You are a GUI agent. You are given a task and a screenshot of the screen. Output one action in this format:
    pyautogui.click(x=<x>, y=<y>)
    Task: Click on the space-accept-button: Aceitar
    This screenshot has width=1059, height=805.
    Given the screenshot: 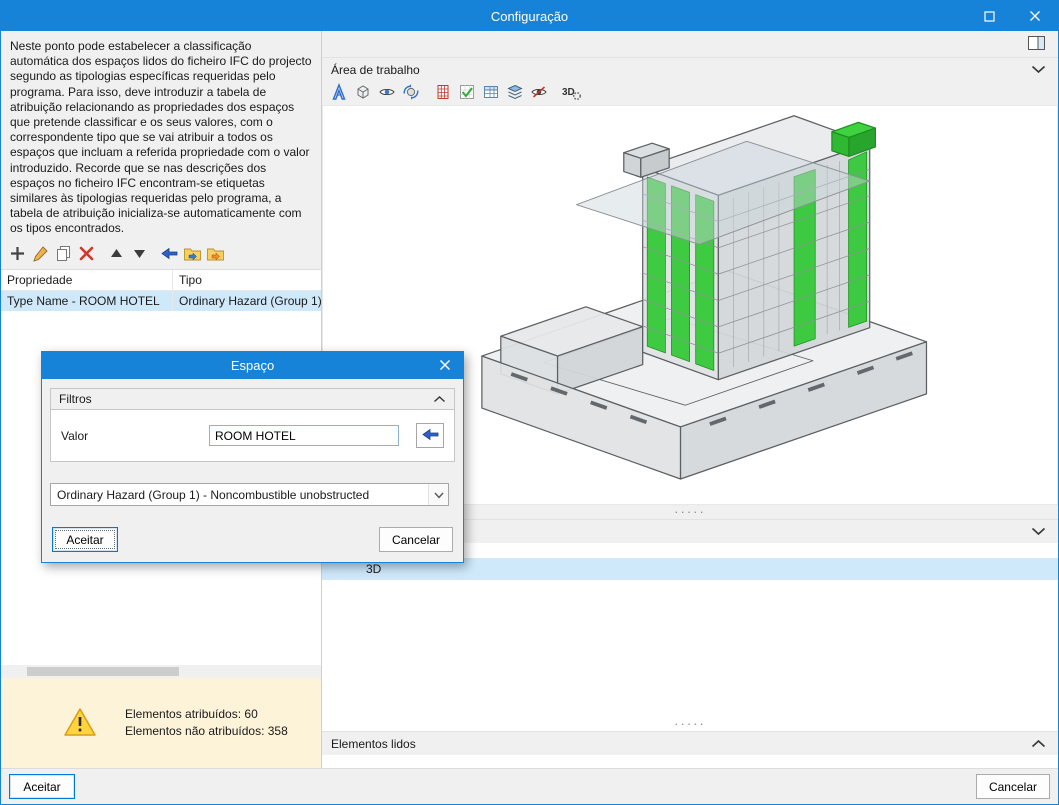 What is the action you would take?
    pyautogui.click(x=85, y=539)
    